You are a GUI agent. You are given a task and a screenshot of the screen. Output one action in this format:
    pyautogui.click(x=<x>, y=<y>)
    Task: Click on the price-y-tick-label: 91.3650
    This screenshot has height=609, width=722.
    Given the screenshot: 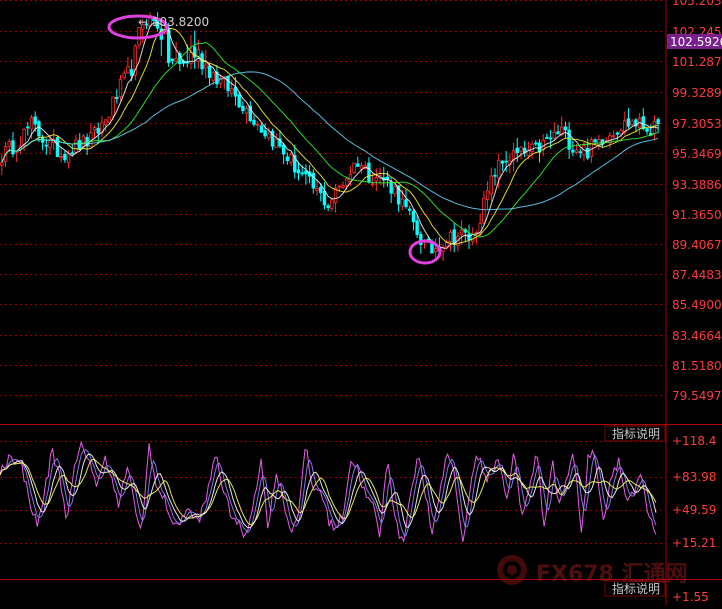 What is the action you would take?
    pyautogui.click(x=697, y=215)
    